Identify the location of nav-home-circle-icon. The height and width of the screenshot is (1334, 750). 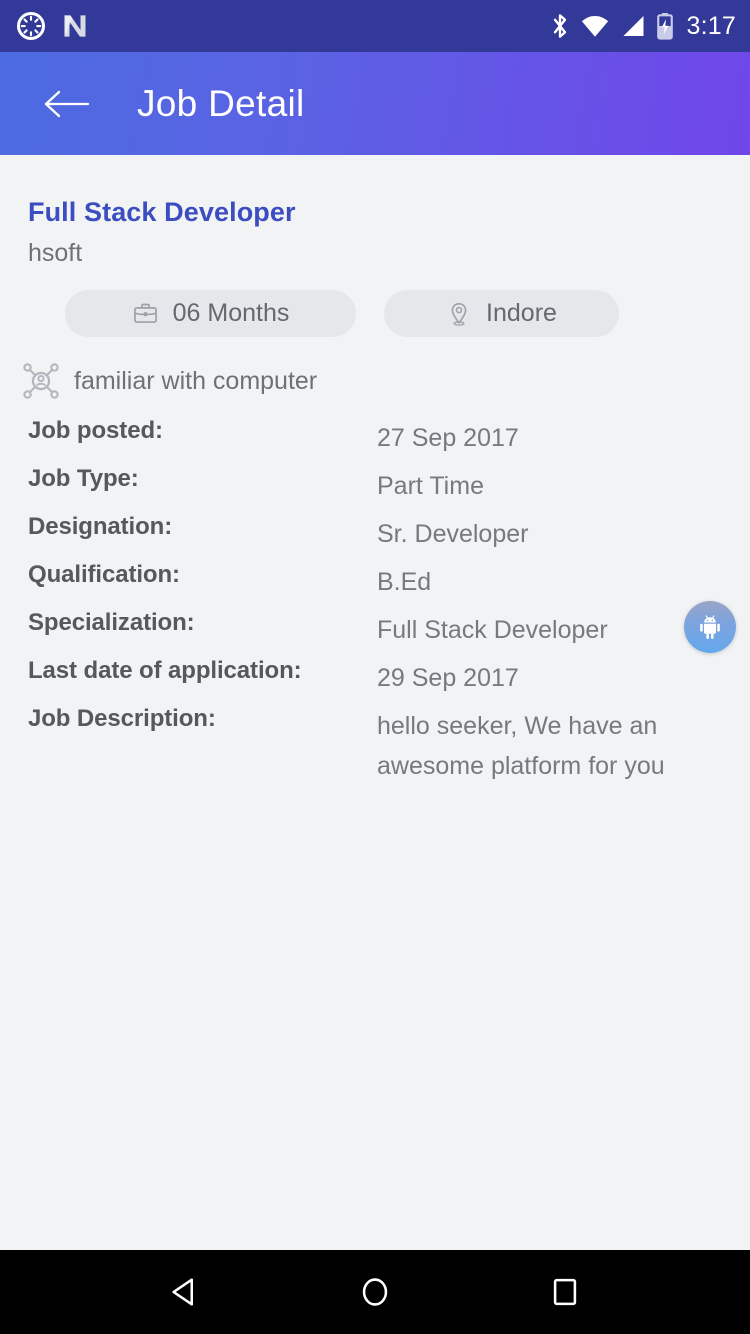
(375, 1292).